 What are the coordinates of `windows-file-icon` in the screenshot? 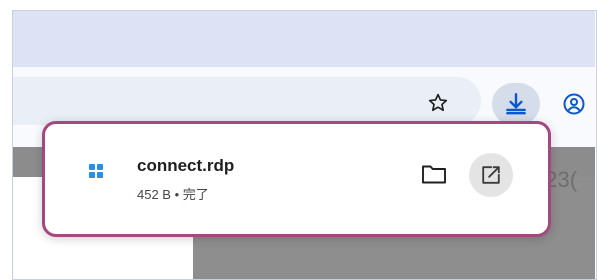 It's located at (96, 171).